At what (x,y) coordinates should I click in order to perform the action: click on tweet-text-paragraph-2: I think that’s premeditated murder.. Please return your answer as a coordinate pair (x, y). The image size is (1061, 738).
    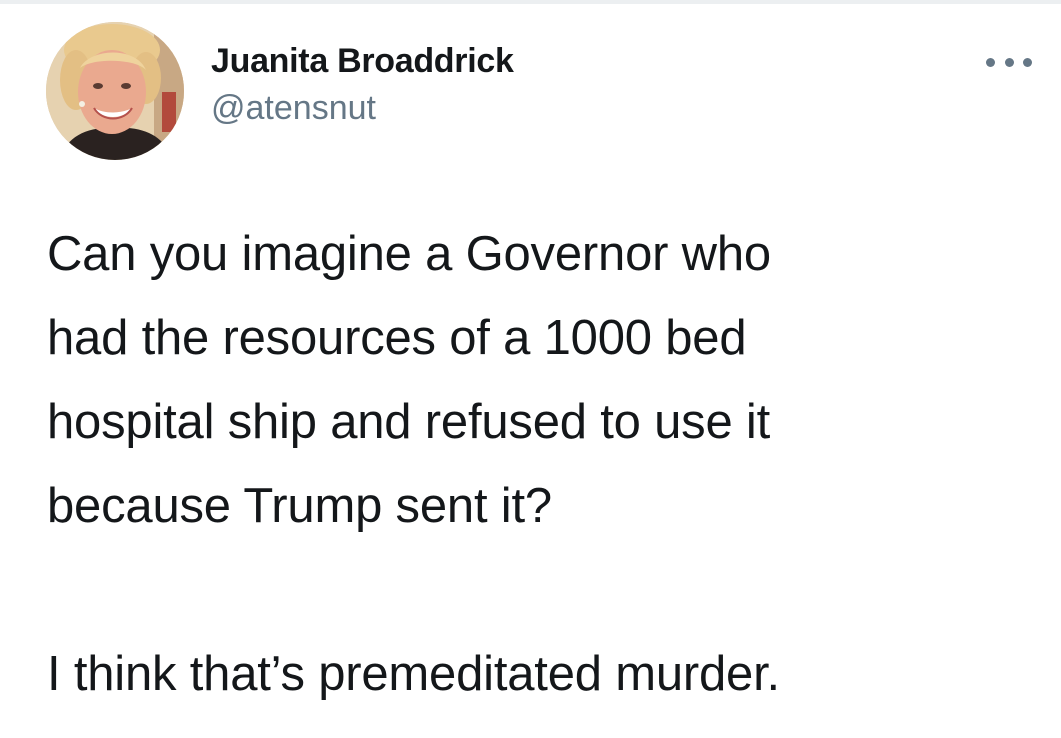
    Looking at the image, I should click on (413, 674).